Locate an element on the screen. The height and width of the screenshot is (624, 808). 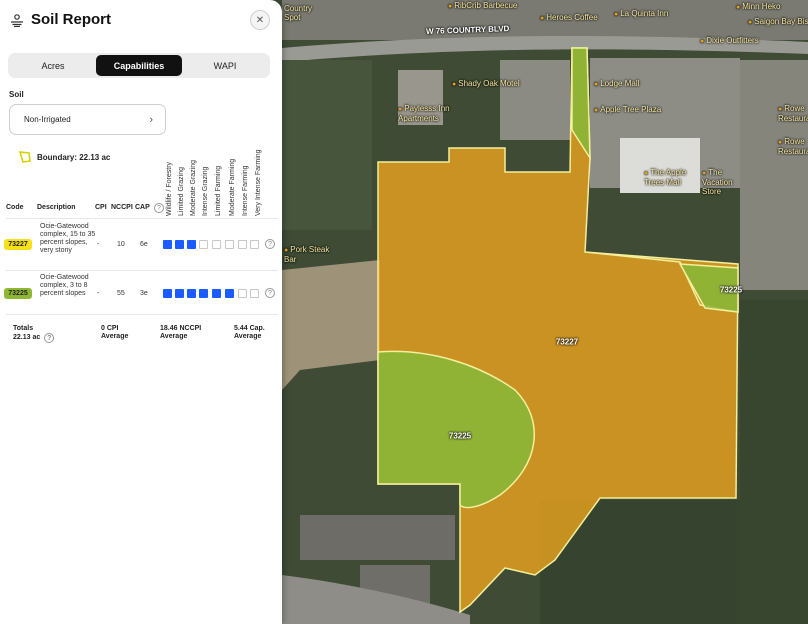
poi-vacation-store: The Vacation Store is located at coordinates (727, 182).